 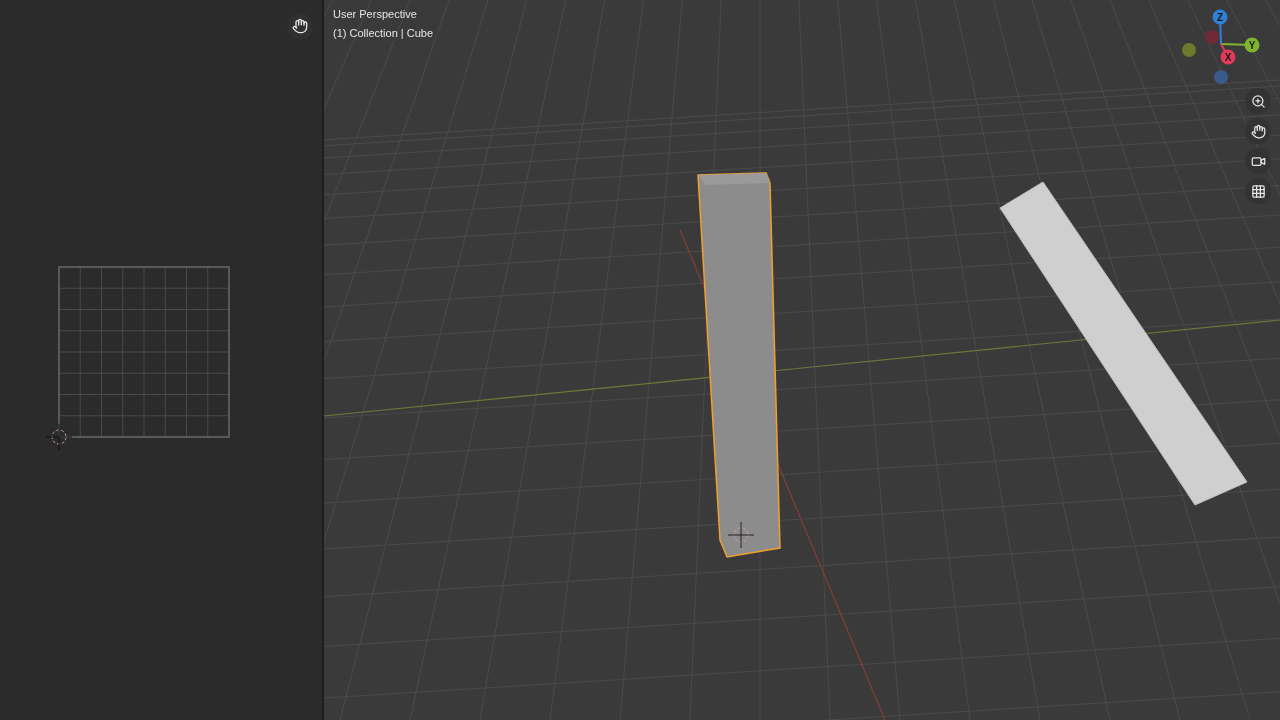 I want to click on 3d-cursor-icon, so click(x=741, y=535).